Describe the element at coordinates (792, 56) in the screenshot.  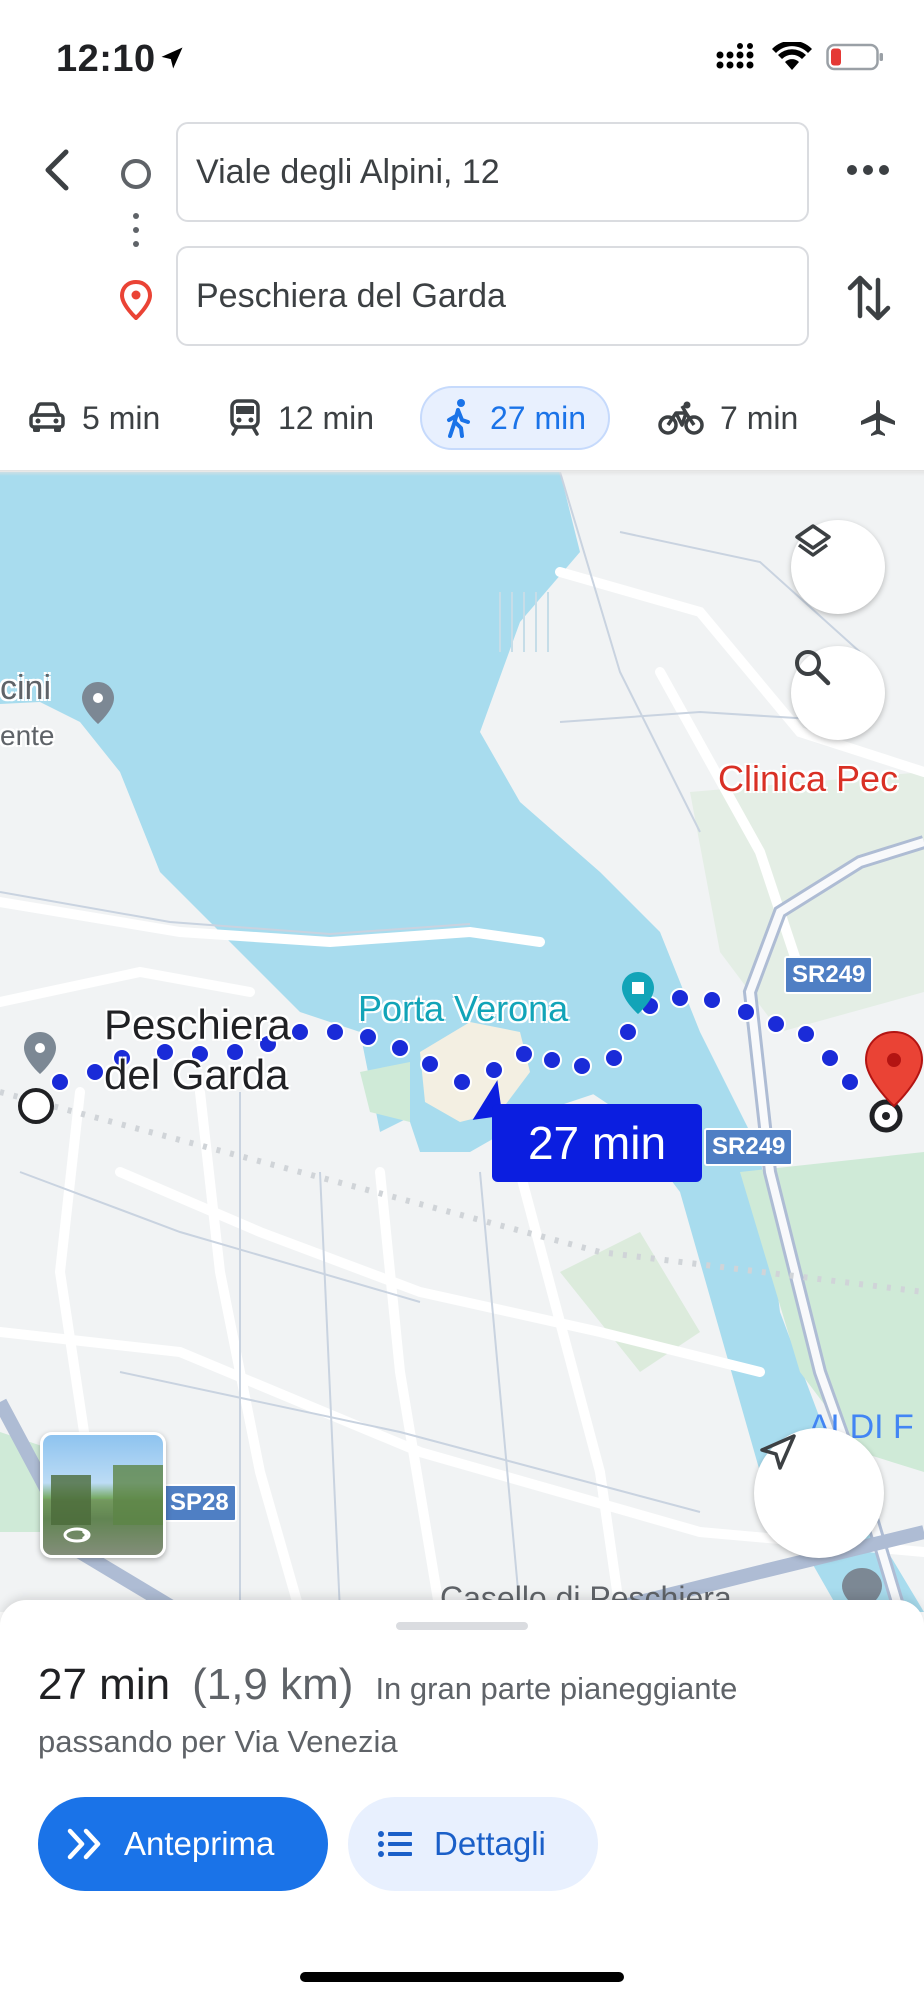
I see `wifi-icon` at that location.